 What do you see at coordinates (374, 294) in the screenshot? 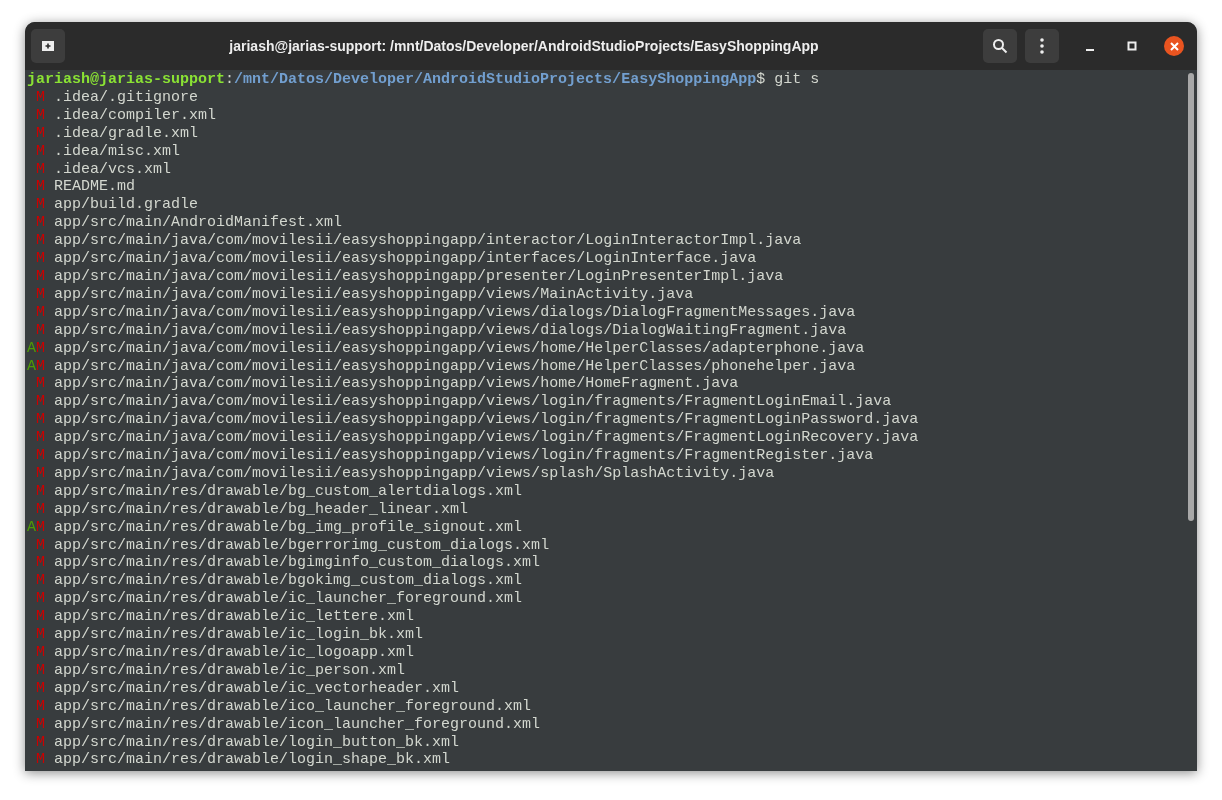
I see `file-path: app/src/main/java/com/movilesii/easyshoppingapp/views/MainActivity.java` at bounding box center [374, 294].